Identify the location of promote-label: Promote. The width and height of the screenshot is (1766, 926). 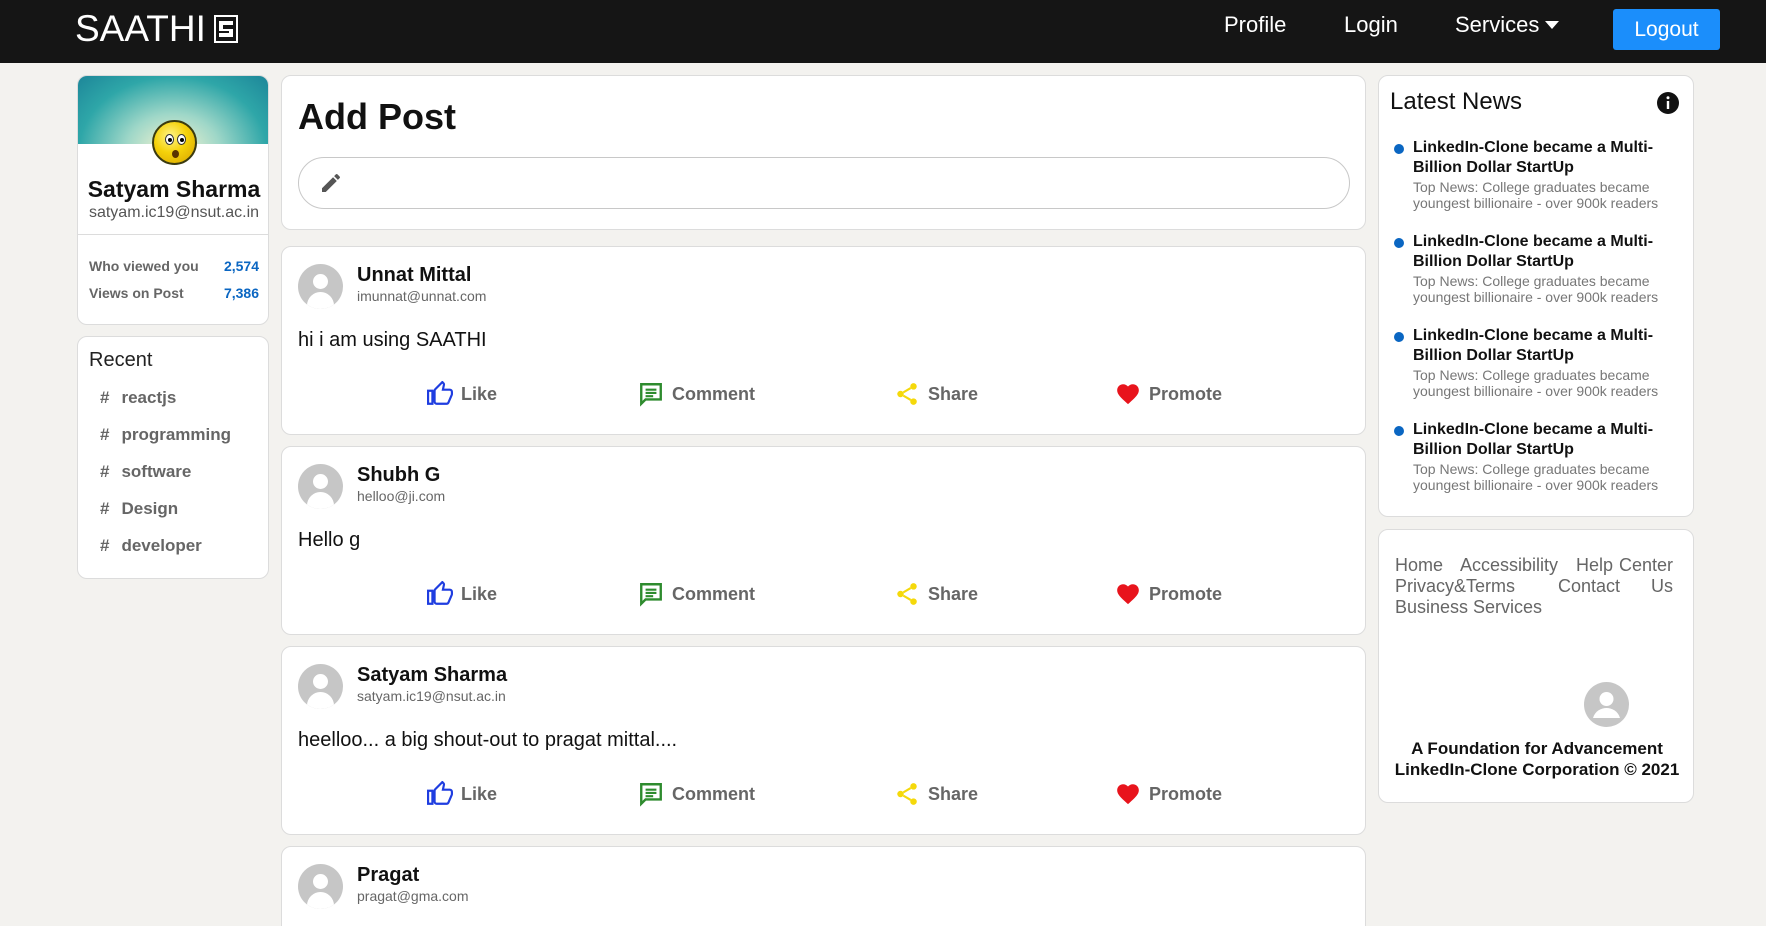
(1186, 793).